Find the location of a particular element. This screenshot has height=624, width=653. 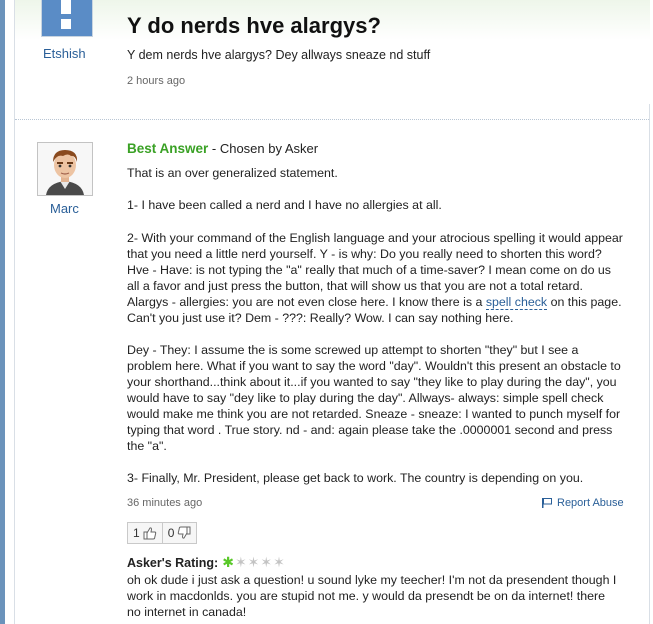

answer-timestamp: 36 minutes ago is located at coordinates (165, 503).